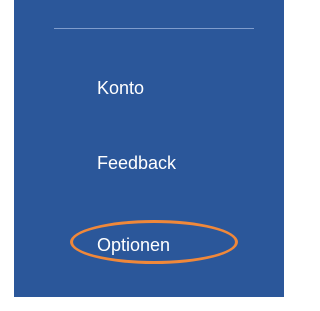  What do you see at coordinates (136, 163) in the screenshot?
I see `menu-item-feedback: Feedback` at bounding box center [136, 163].